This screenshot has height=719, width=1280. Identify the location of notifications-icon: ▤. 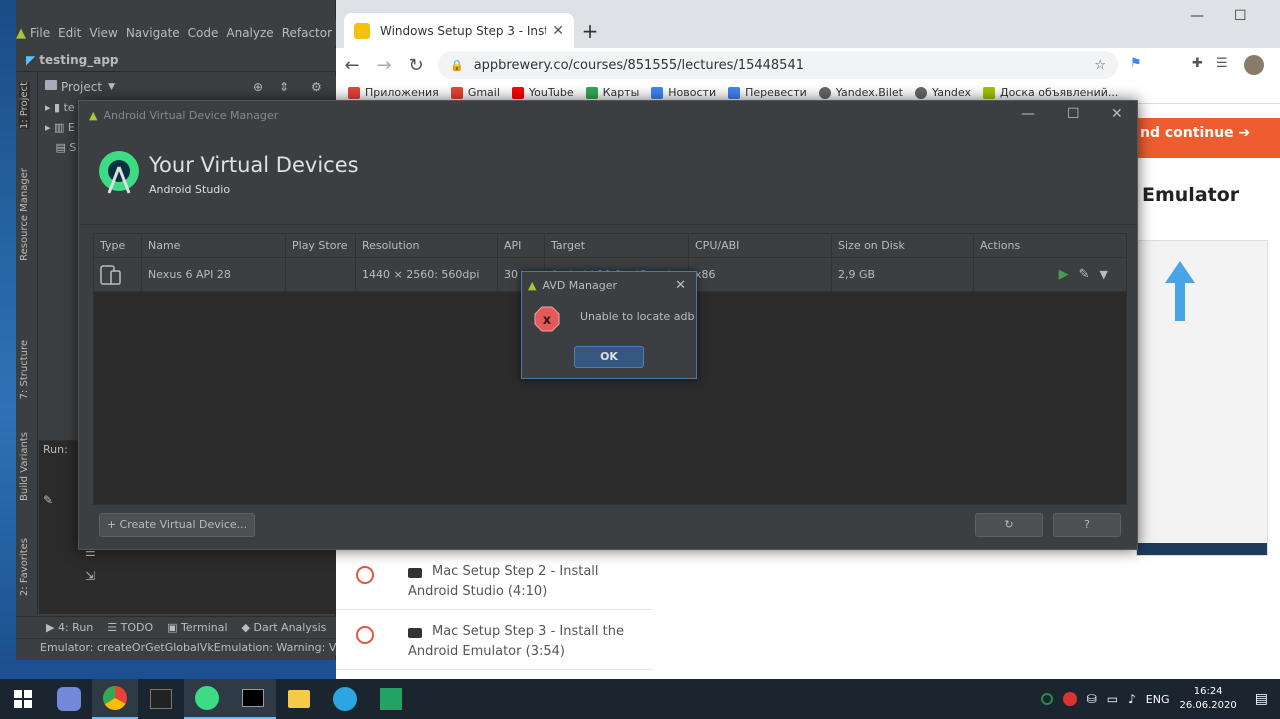
(1261, 699).